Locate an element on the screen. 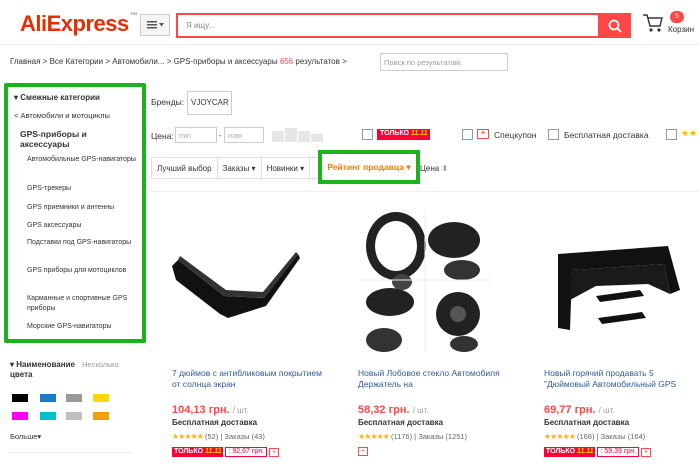 The image size is (699, 468). product-price: 58,32 грн. / шт. is located at coordinates (393, 410).